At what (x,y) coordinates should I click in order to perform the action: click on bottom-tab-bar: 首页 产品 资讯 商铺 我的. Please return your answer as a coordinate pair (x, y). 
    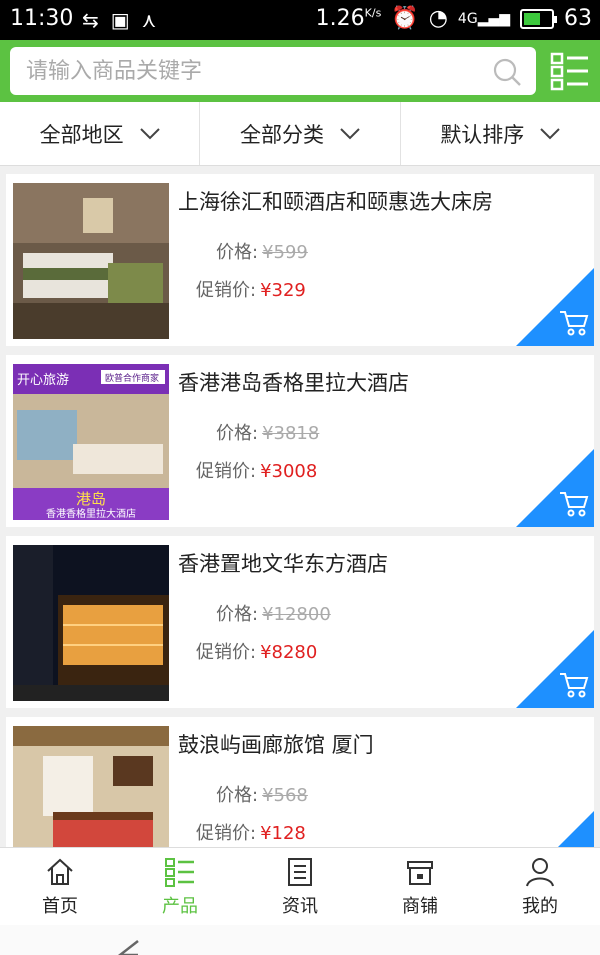
    Looking at the image, I should click on (300, 886).